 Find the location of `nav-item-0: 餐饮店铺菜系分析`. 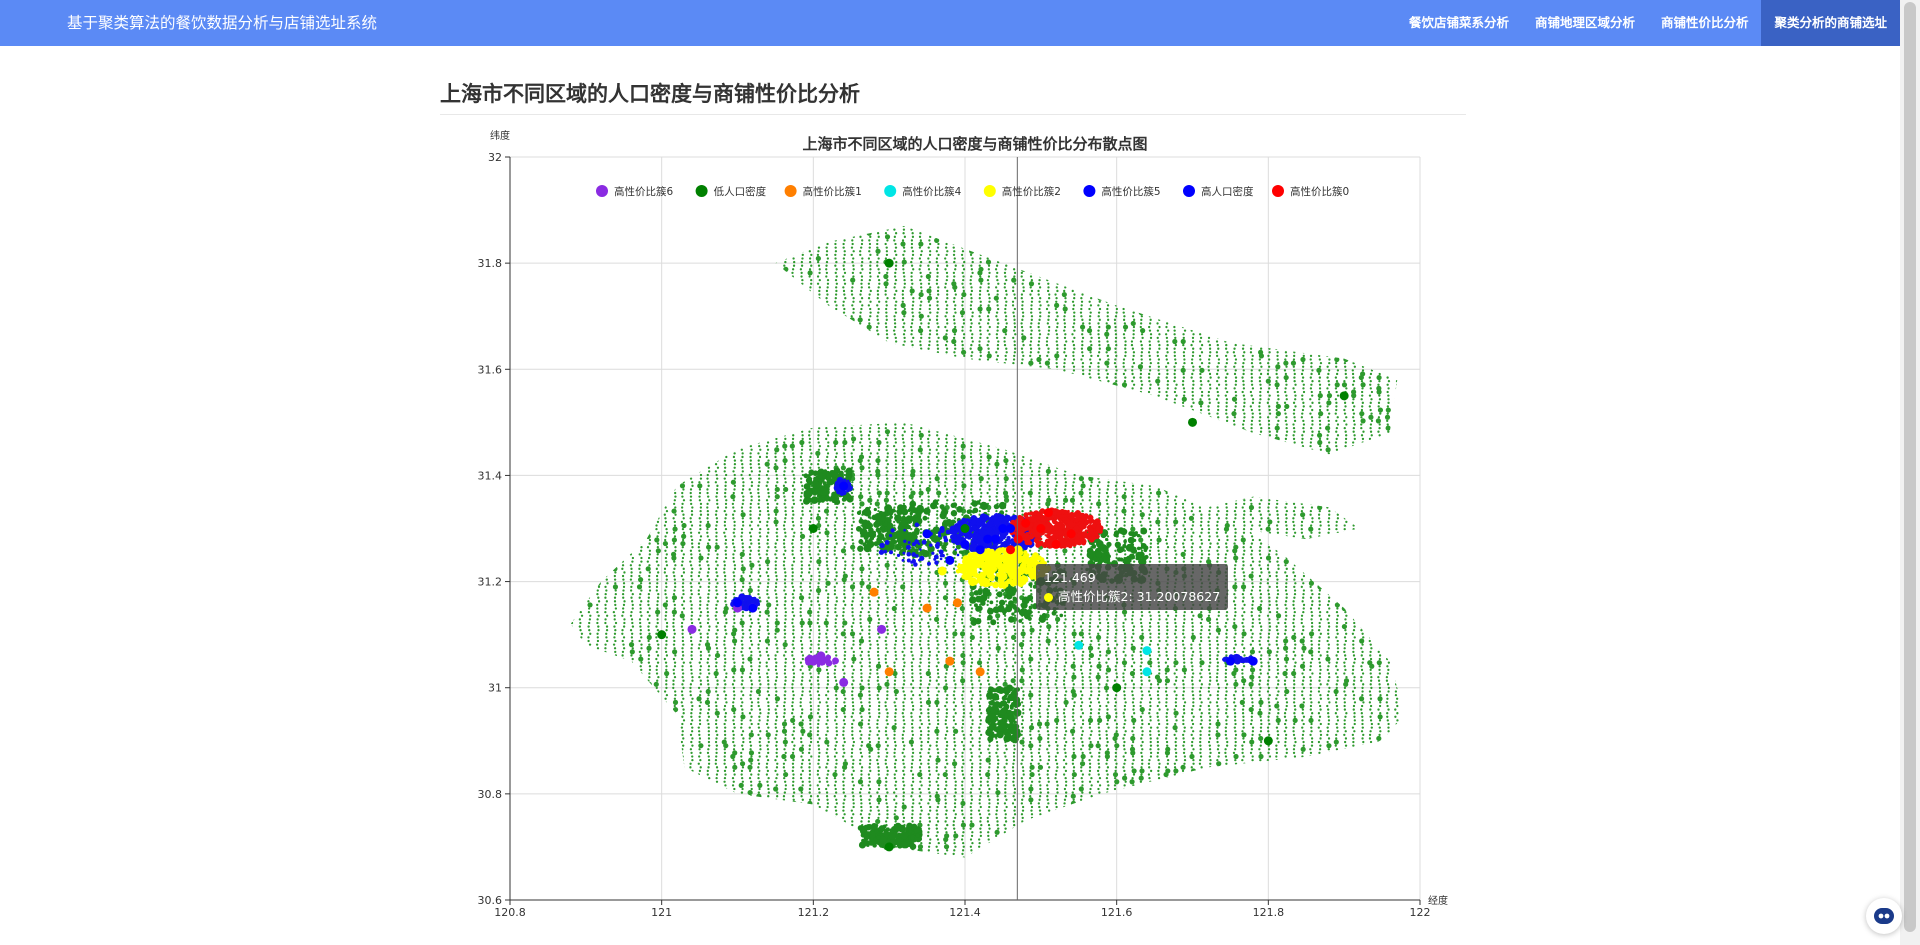

nav-item-0: 餐饮店铺菜系分析 is located at coordinates (1459, 23).